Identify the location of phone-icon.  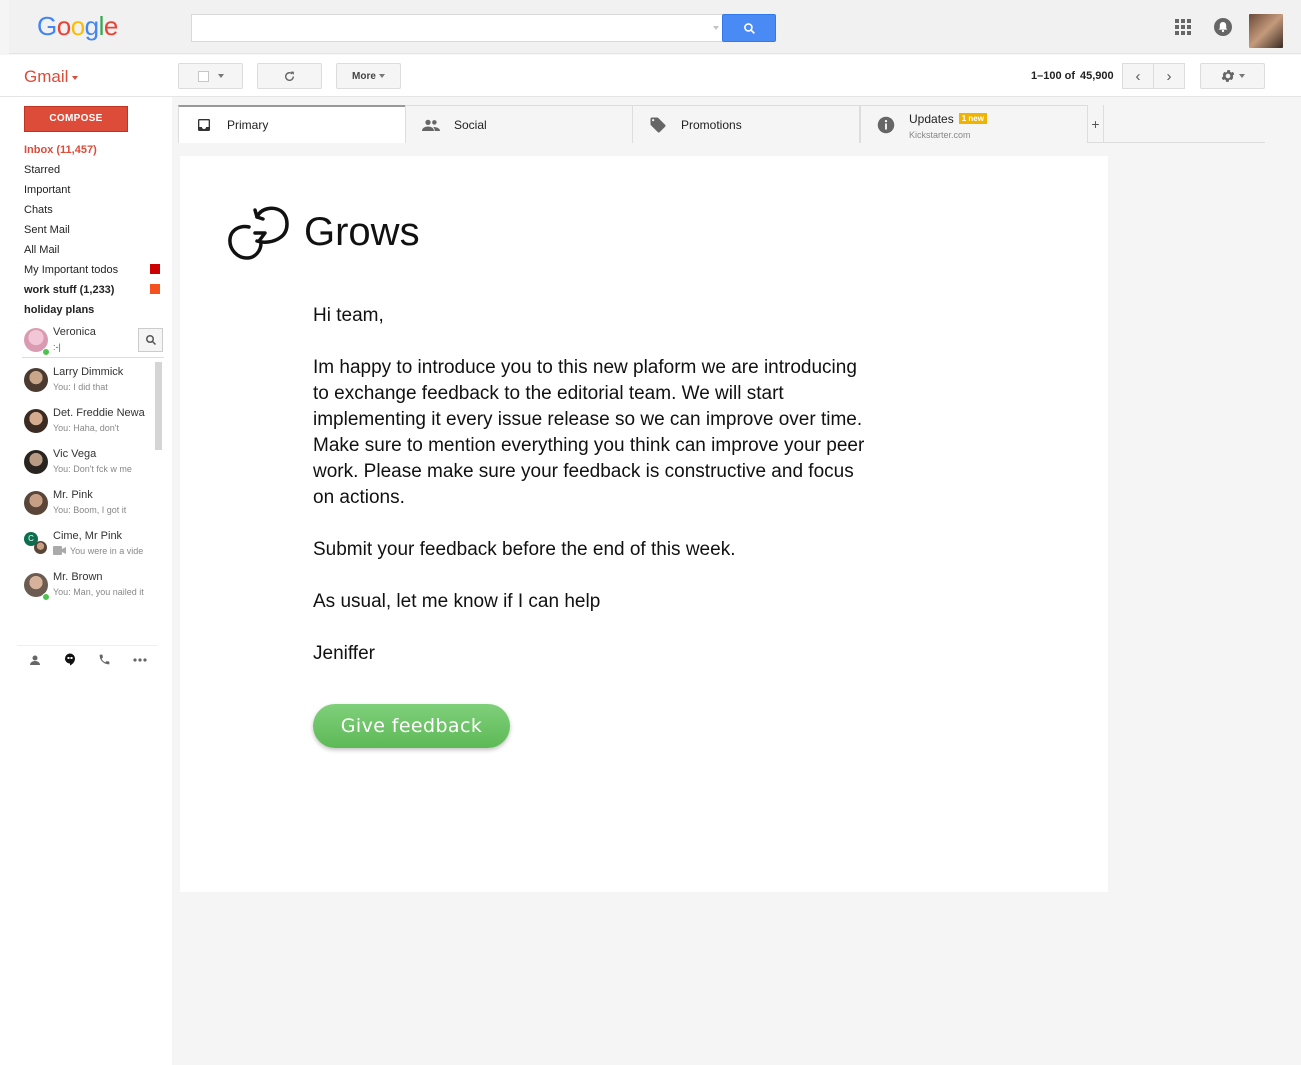
(104, 659).